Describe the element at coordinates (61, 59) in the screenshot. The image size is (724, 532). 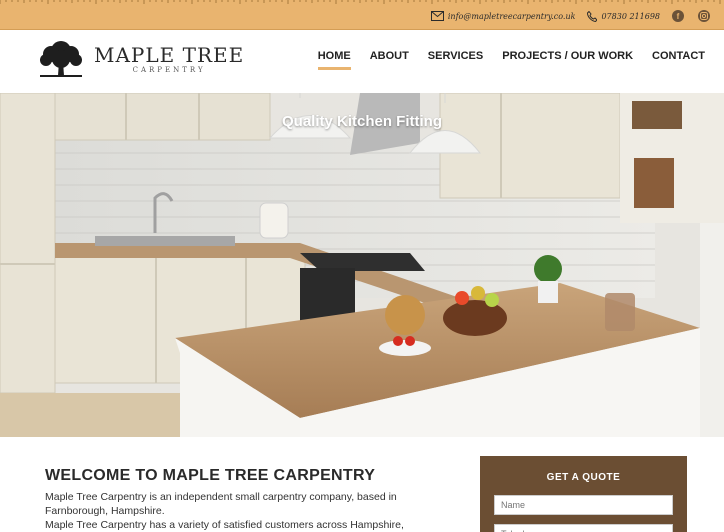
I see `tree-logo-icon` at that location.